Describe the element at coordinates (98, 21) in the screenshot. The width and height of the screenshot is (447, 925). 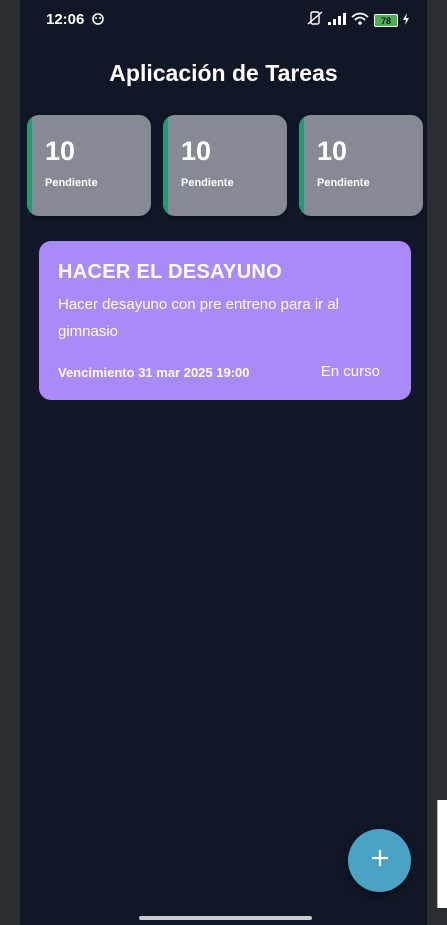
I see `notification-icon` at that location.